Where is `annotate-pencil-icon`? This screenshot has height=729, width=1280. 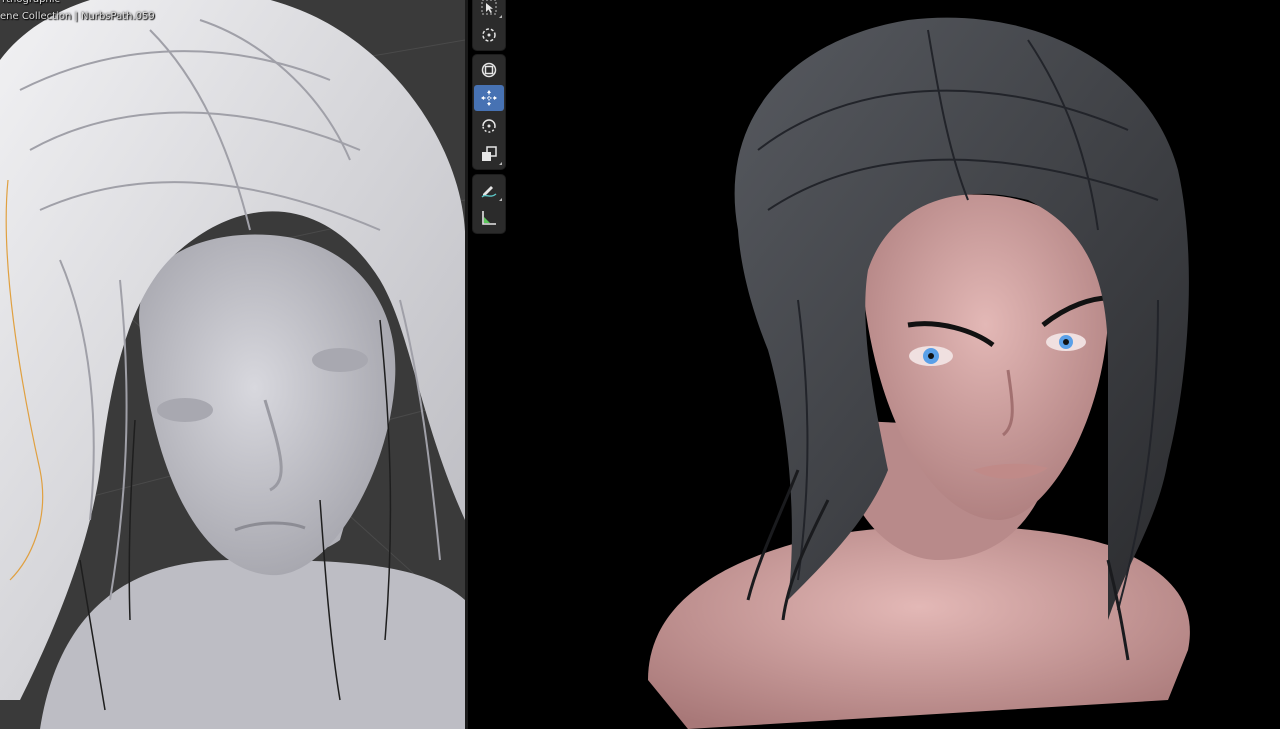 annotate-pencil-icon is located at coordinates (489, 192).